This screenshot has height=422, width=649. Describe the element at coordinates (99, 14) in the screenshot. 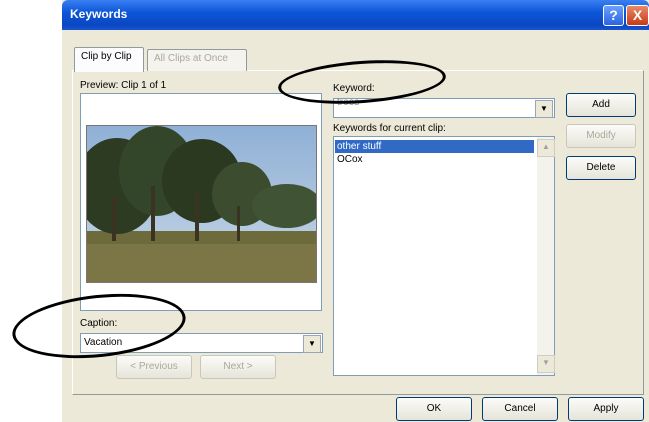

I see `dialog-title: Keywords` at that location.